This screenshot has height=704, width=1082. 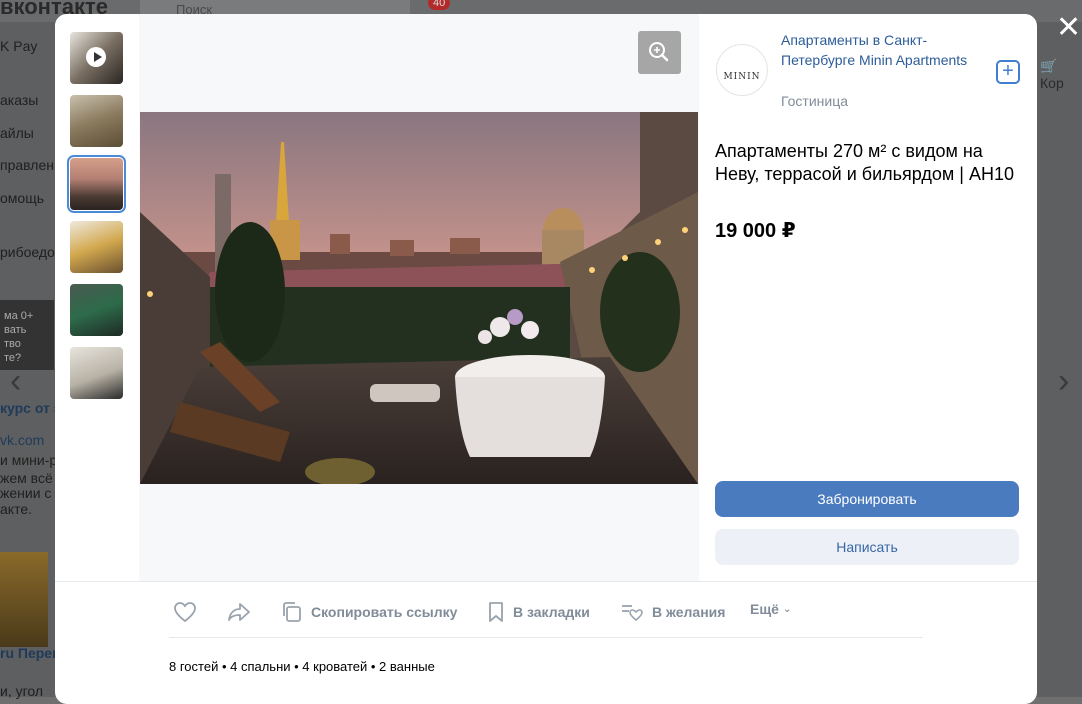 I want to click on wishlist-button: В желания, so click(x=672, y=612).